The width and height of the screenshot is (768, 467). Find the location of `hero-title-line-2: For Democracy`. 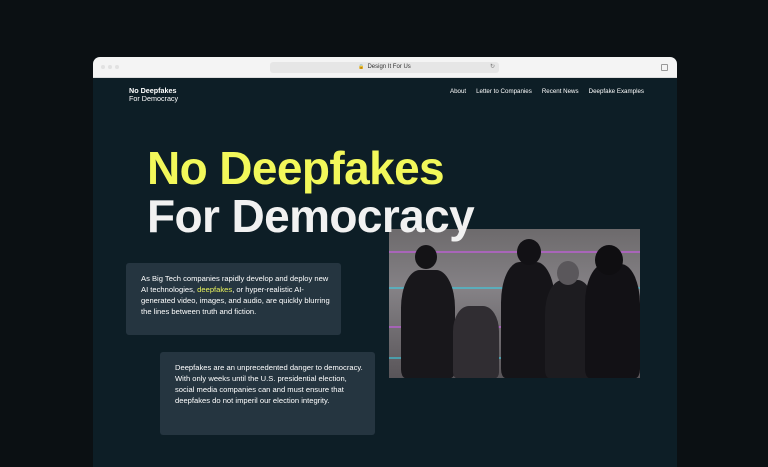

hero-title-line-2: For Democracy is located at coordinates (311, 216).